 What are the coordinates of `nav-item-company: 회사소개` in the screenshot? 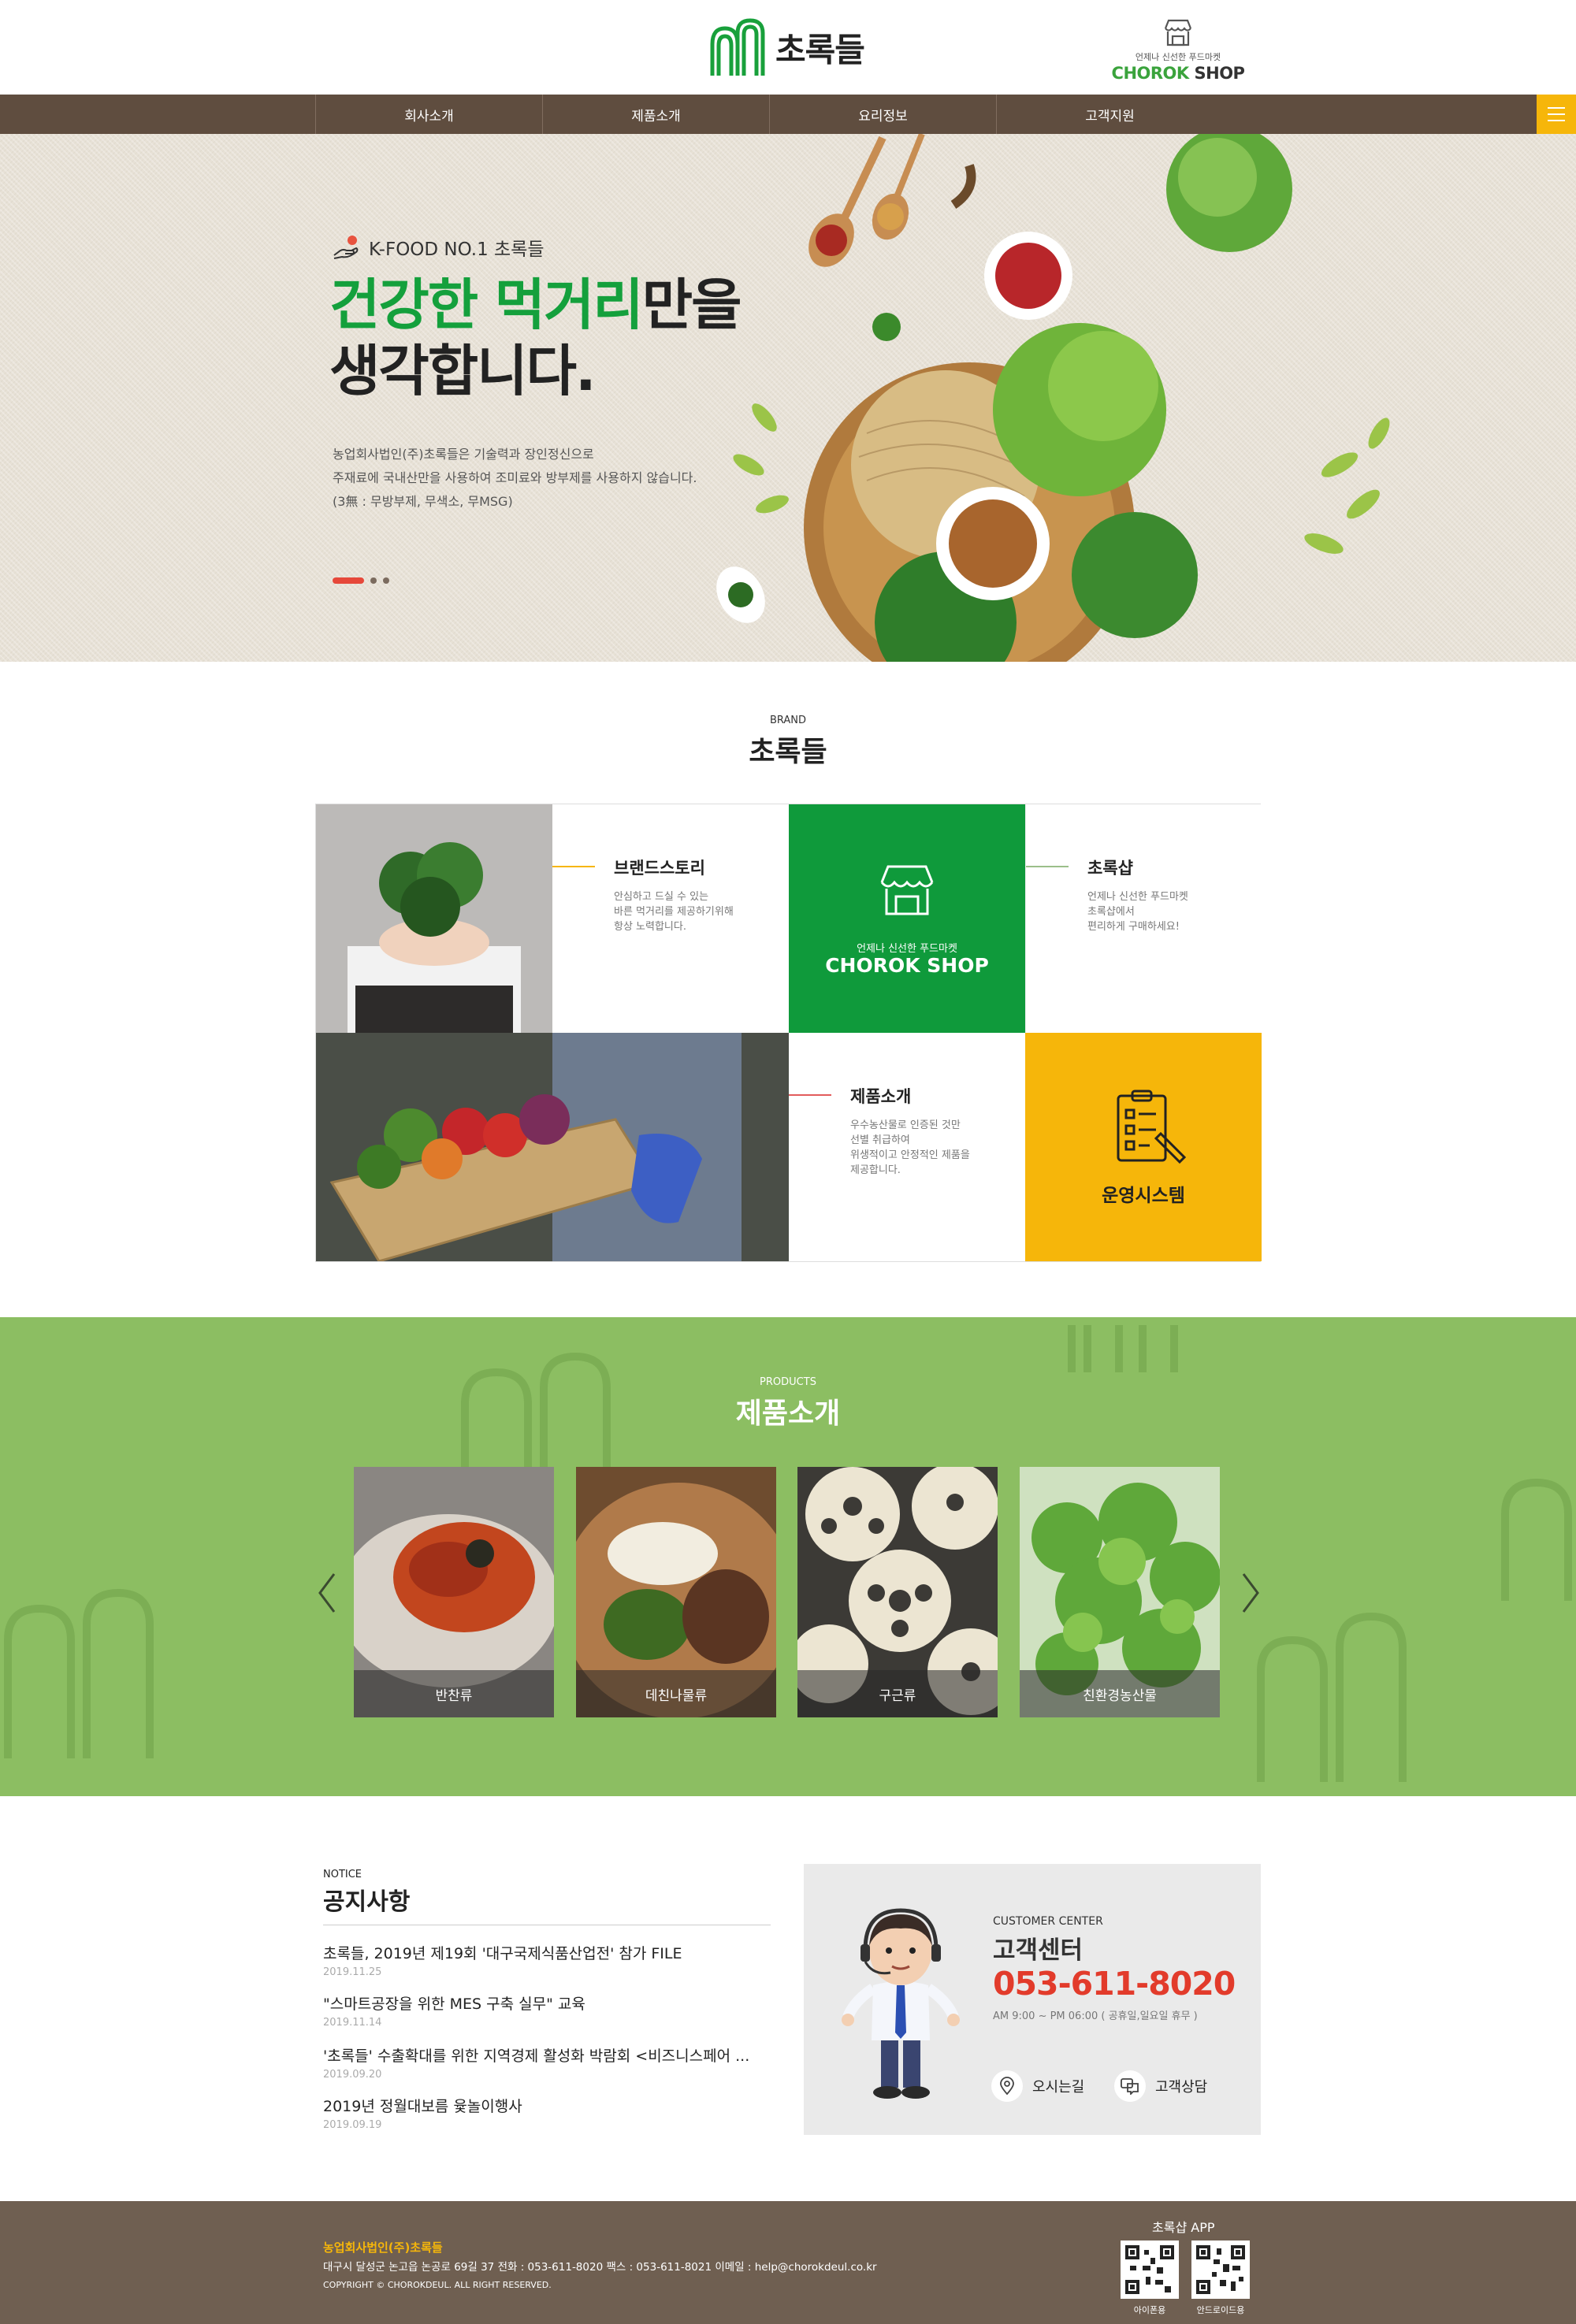 It's located at (429, 114).